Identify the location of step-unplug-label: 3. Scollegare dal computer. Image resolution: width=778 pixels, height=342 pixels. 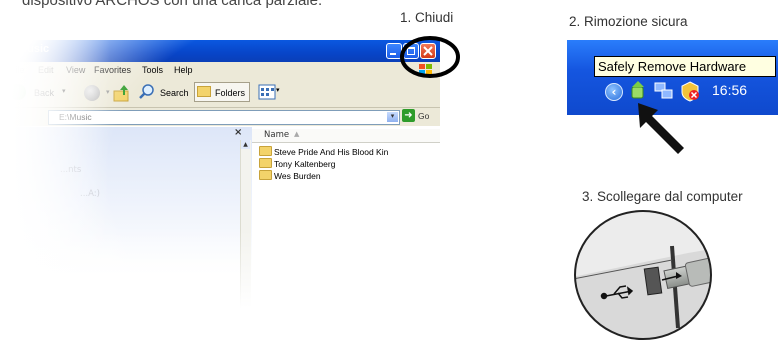
(662, 196).